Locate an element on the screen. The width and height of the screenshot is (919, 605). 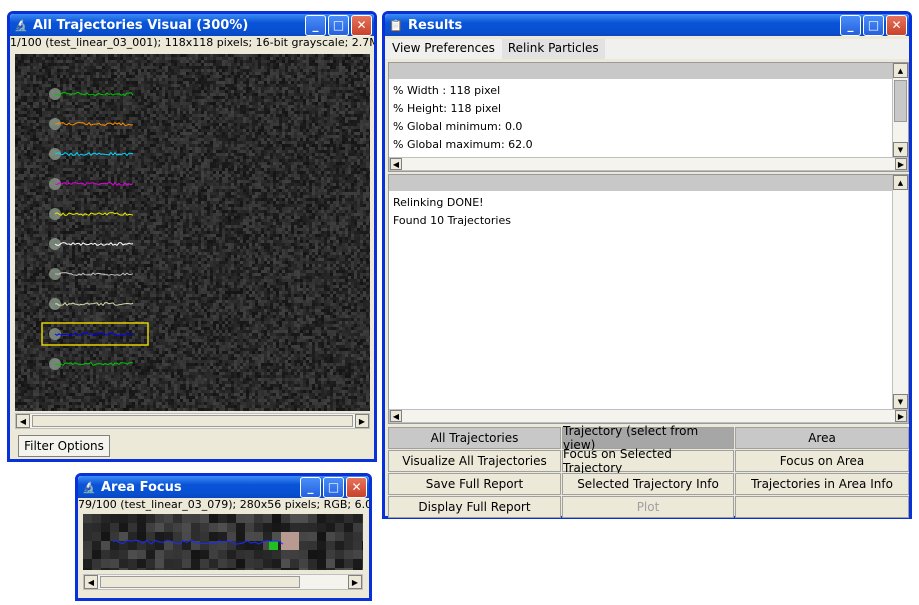
results-titlebar: 📋 Results _ □ ✕ is located at coordinates (647, 25).